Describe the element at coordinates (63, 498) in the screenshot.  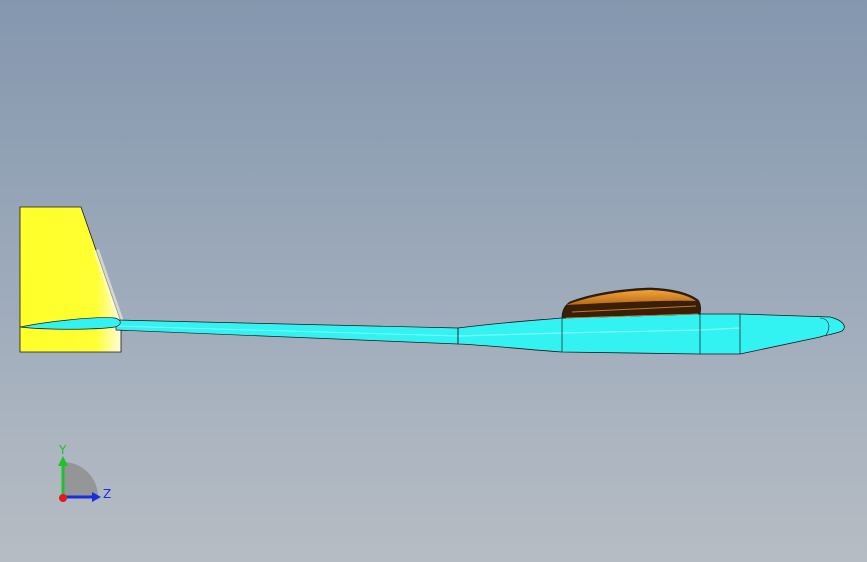
I see `x-axis-dot` at that location.